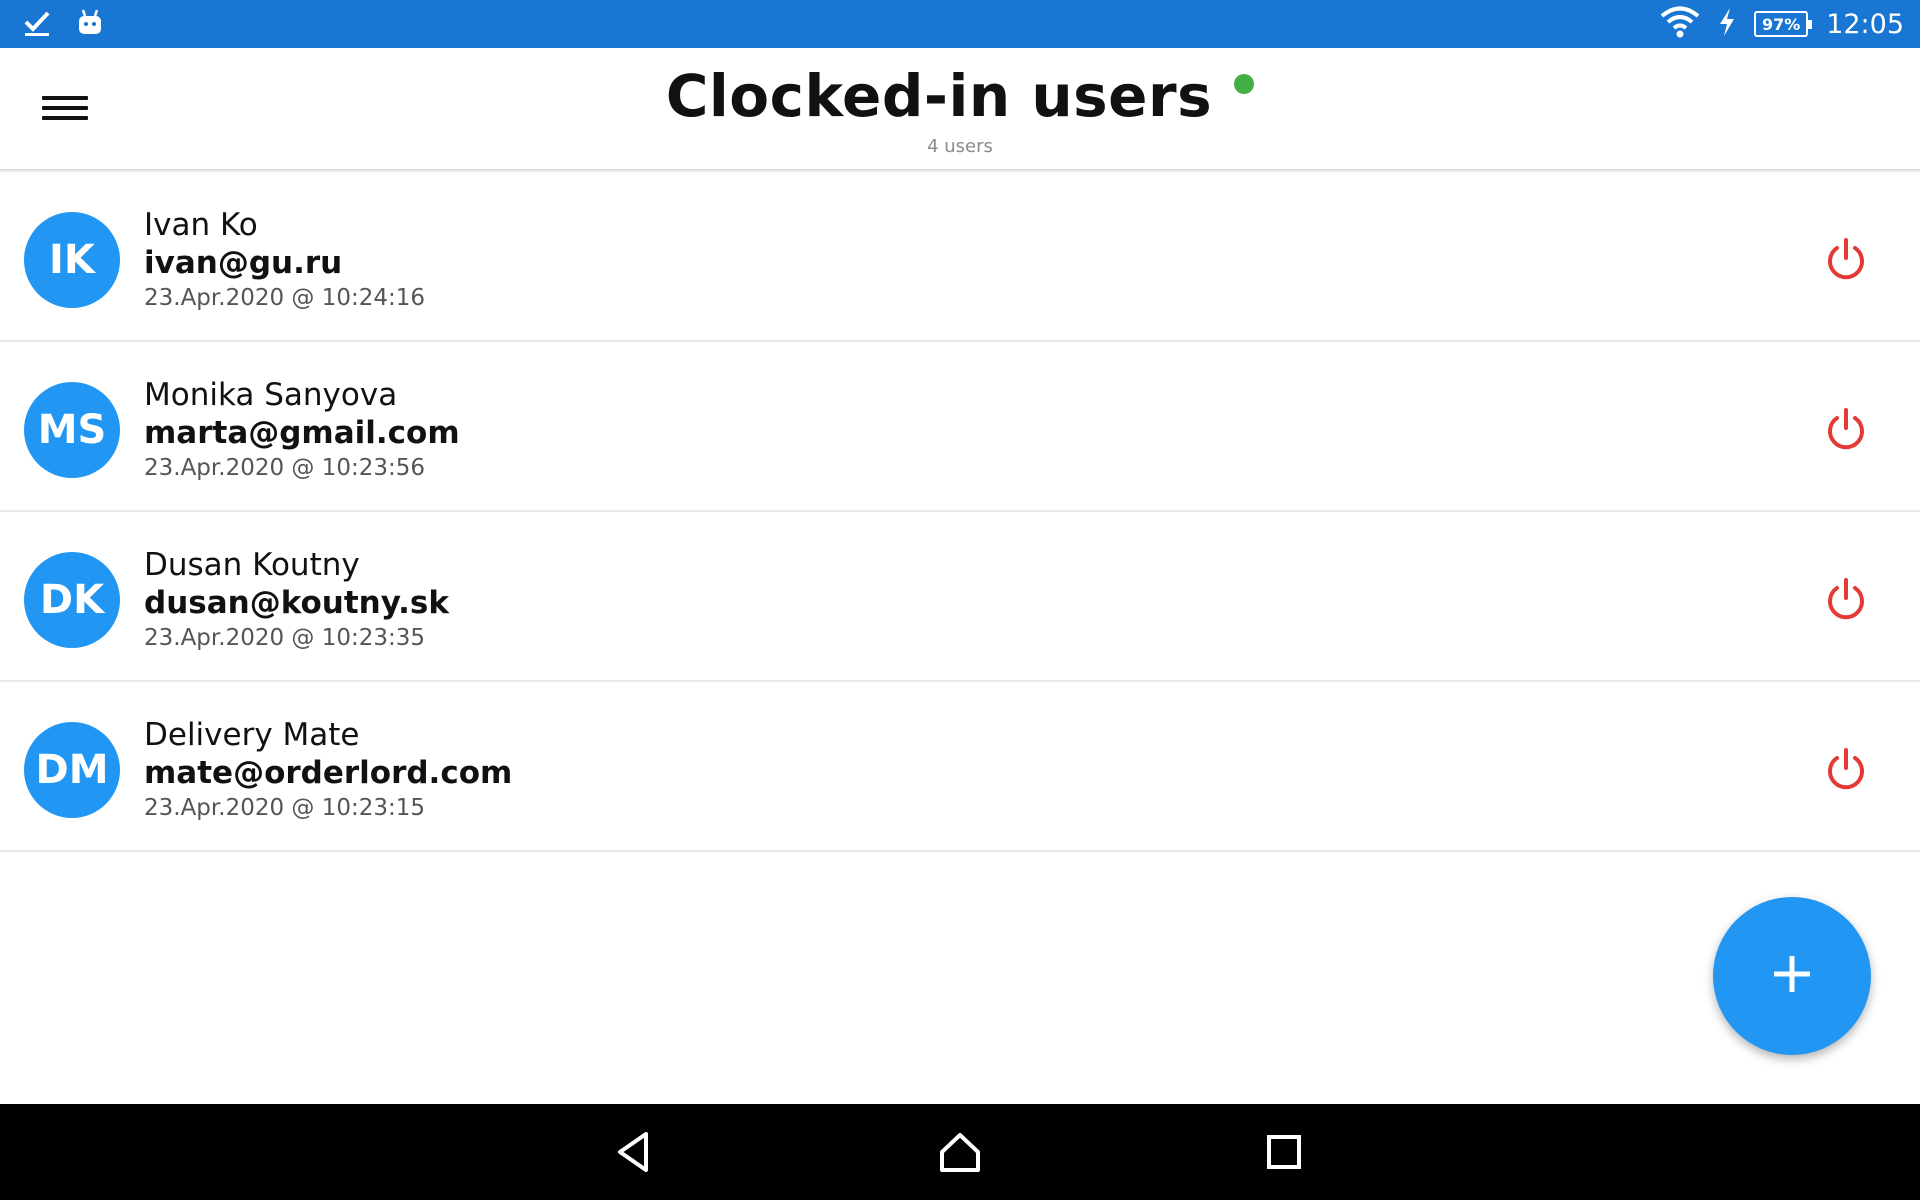 This screenshot has height=1200, width=1920. What do you see at coordinates (285, 808) in the screenshot?
I see `clock-in-time: 23.Apr.2020 @ 10:23:15` at bounding box center [285, 808].